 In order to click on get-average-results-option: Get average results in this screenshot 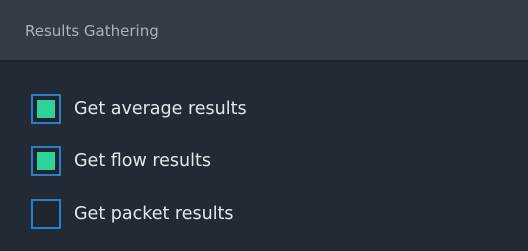, I will do `click(139, 109)`.